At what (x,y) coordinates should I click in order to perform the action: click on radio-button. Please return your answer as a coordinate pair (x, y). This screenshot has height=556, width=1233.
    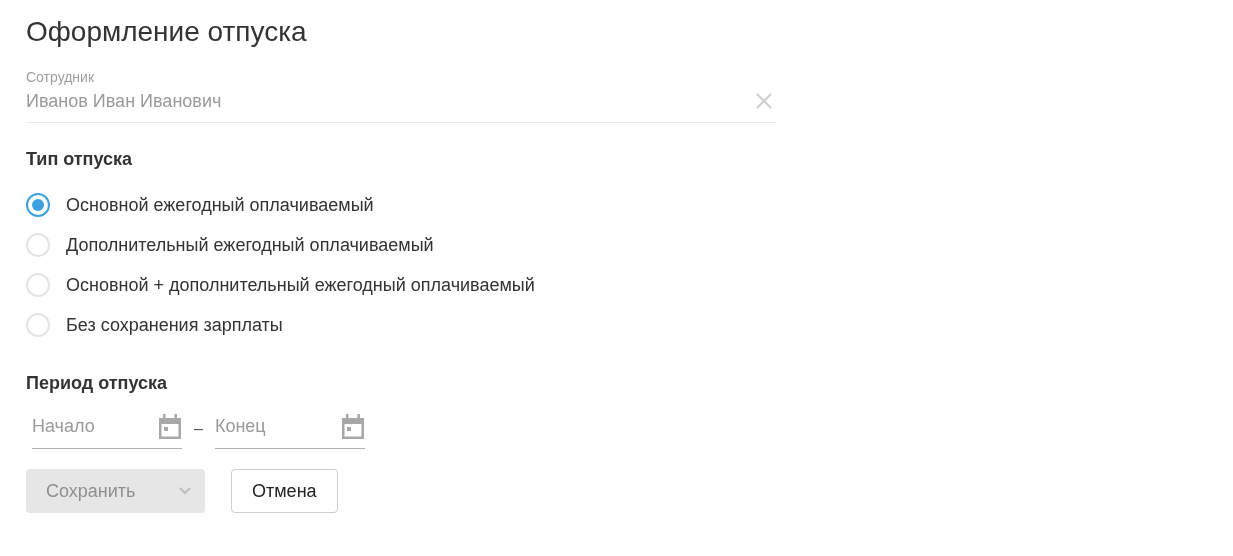
    Looking at the image, I should click on (38, 205).